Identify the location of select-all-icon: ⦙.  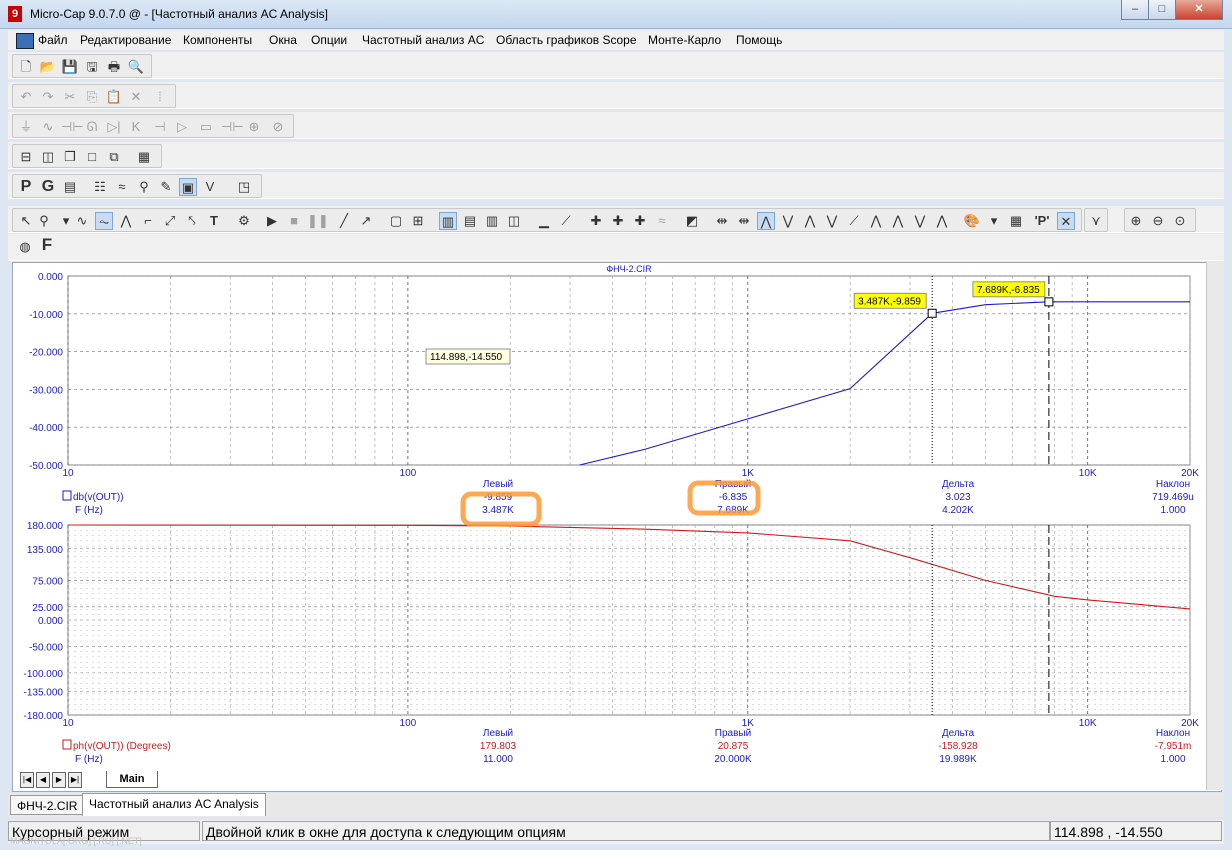
(160, 97).